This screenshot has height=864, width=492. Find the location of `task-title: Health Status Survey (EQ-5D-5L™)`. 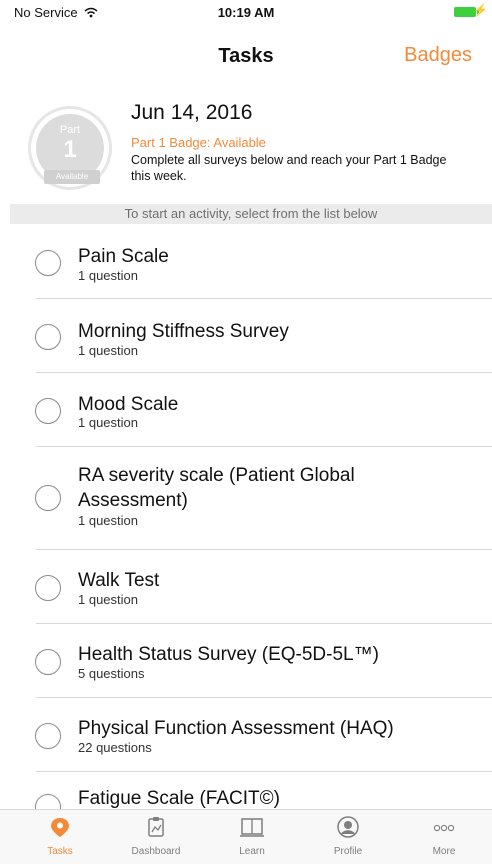

task-title: Health Status Survey (EQ-5D-5L™) is located at coordinates (228, 654).